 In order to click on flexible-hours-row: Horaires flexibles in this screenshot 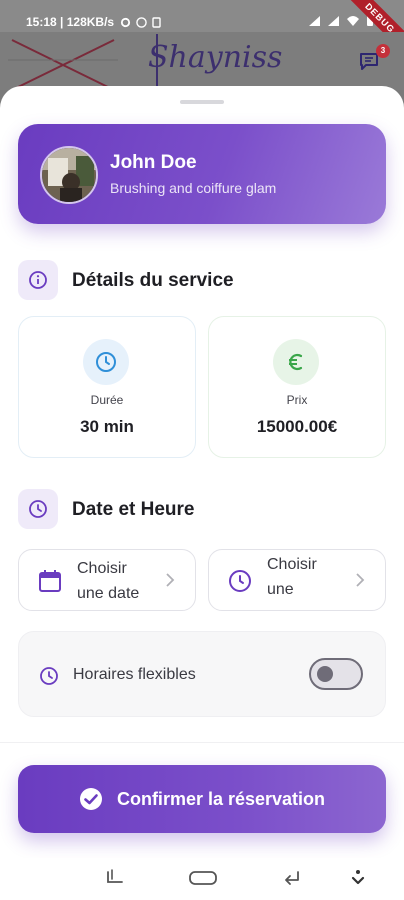, I will do `click(202, 674)`.